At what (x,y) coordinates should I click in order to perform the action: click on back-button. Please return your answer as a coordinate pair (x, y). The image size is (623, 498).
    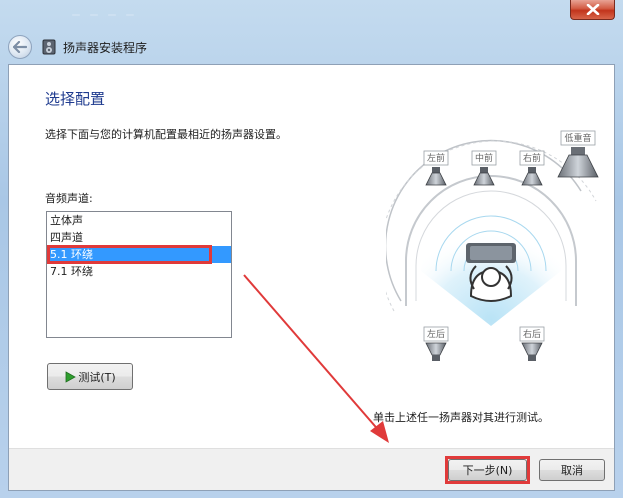
    Looking at the image, I should click on (20, 47).